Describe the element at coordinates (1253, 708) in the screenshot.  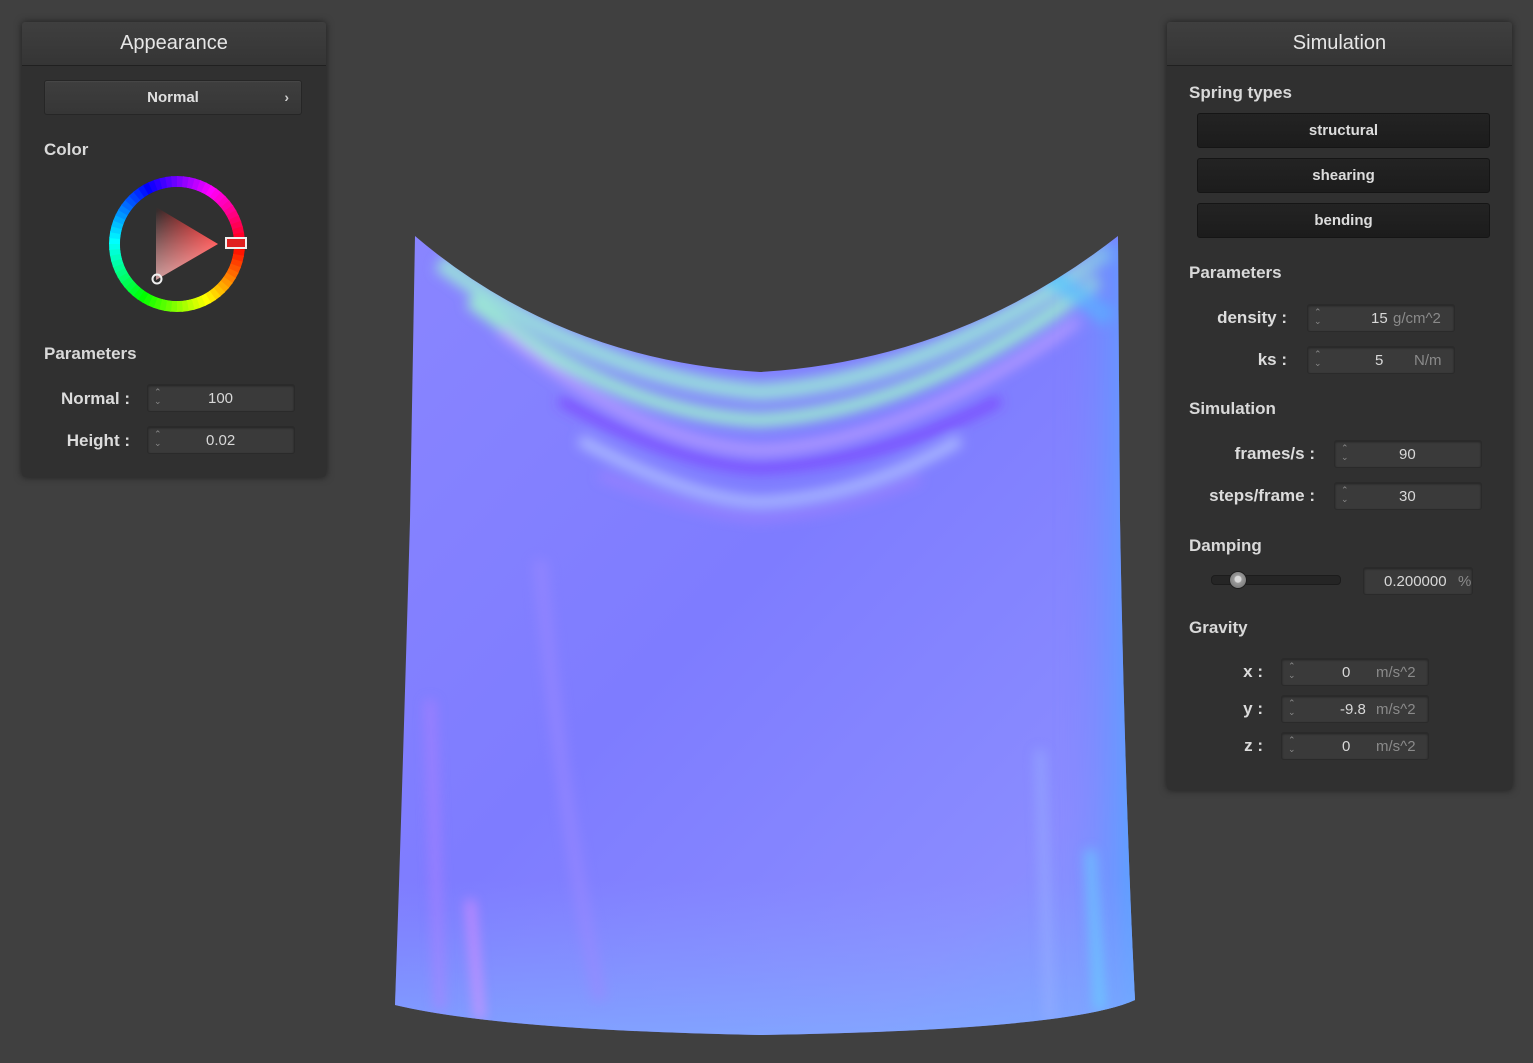
I see `gravity-y-label: y :` at that location.